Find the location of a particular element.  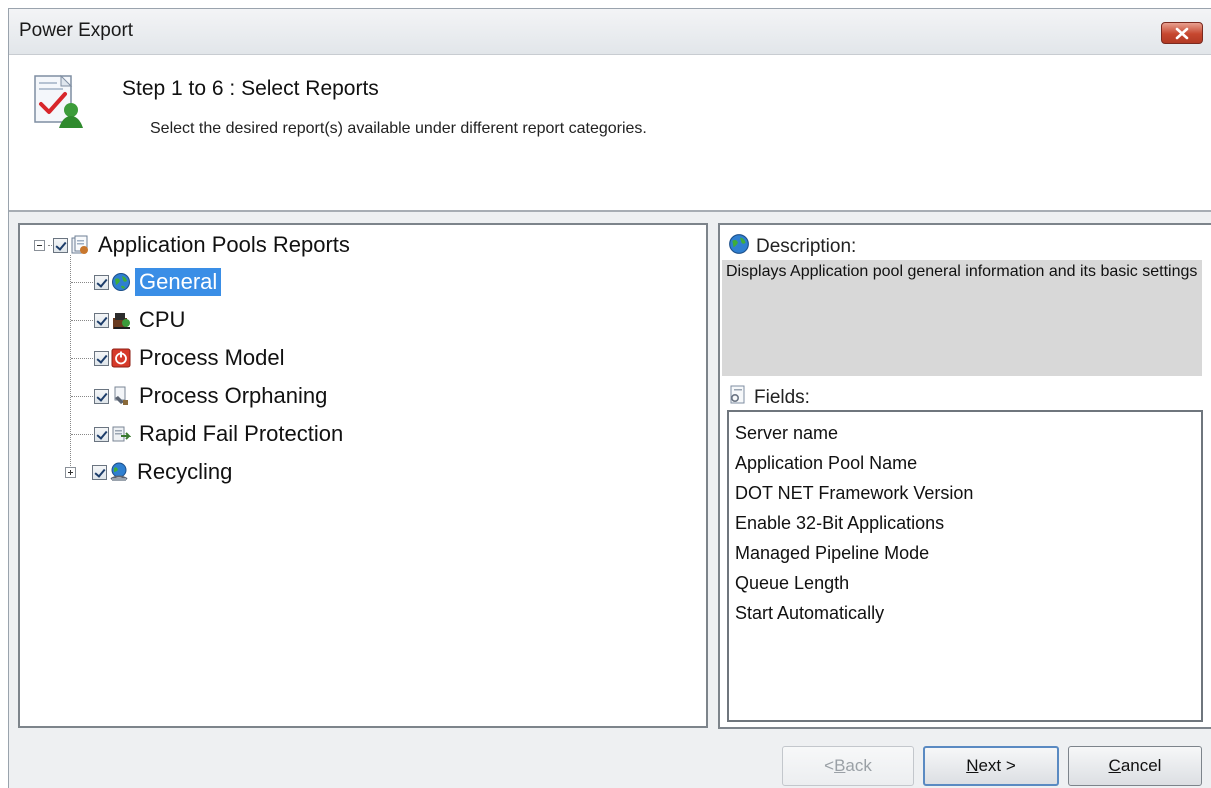

recycle-icon is located at coordinates (119, 472).